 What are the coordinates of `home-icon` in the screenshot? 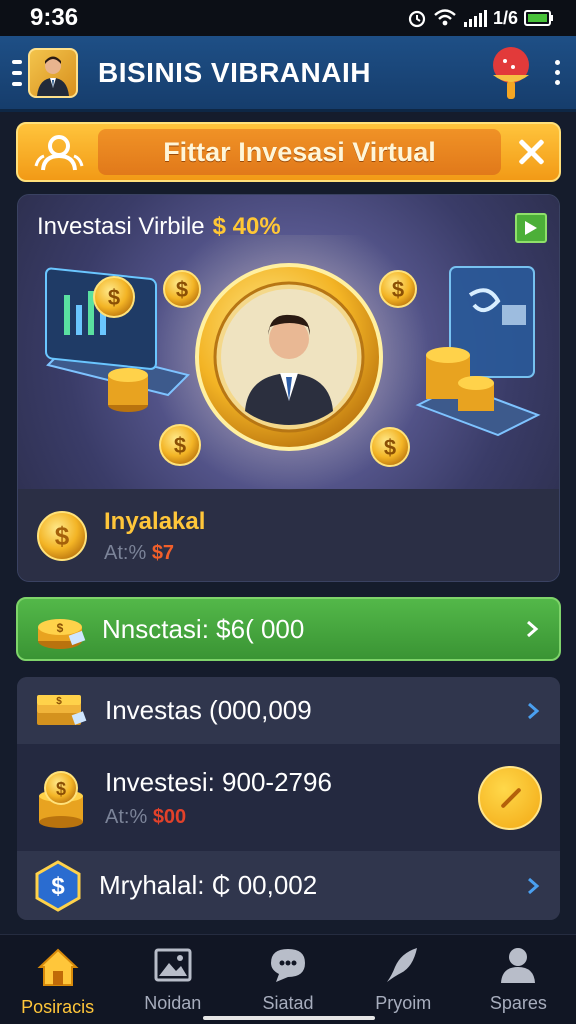 It's located at (58, 967).